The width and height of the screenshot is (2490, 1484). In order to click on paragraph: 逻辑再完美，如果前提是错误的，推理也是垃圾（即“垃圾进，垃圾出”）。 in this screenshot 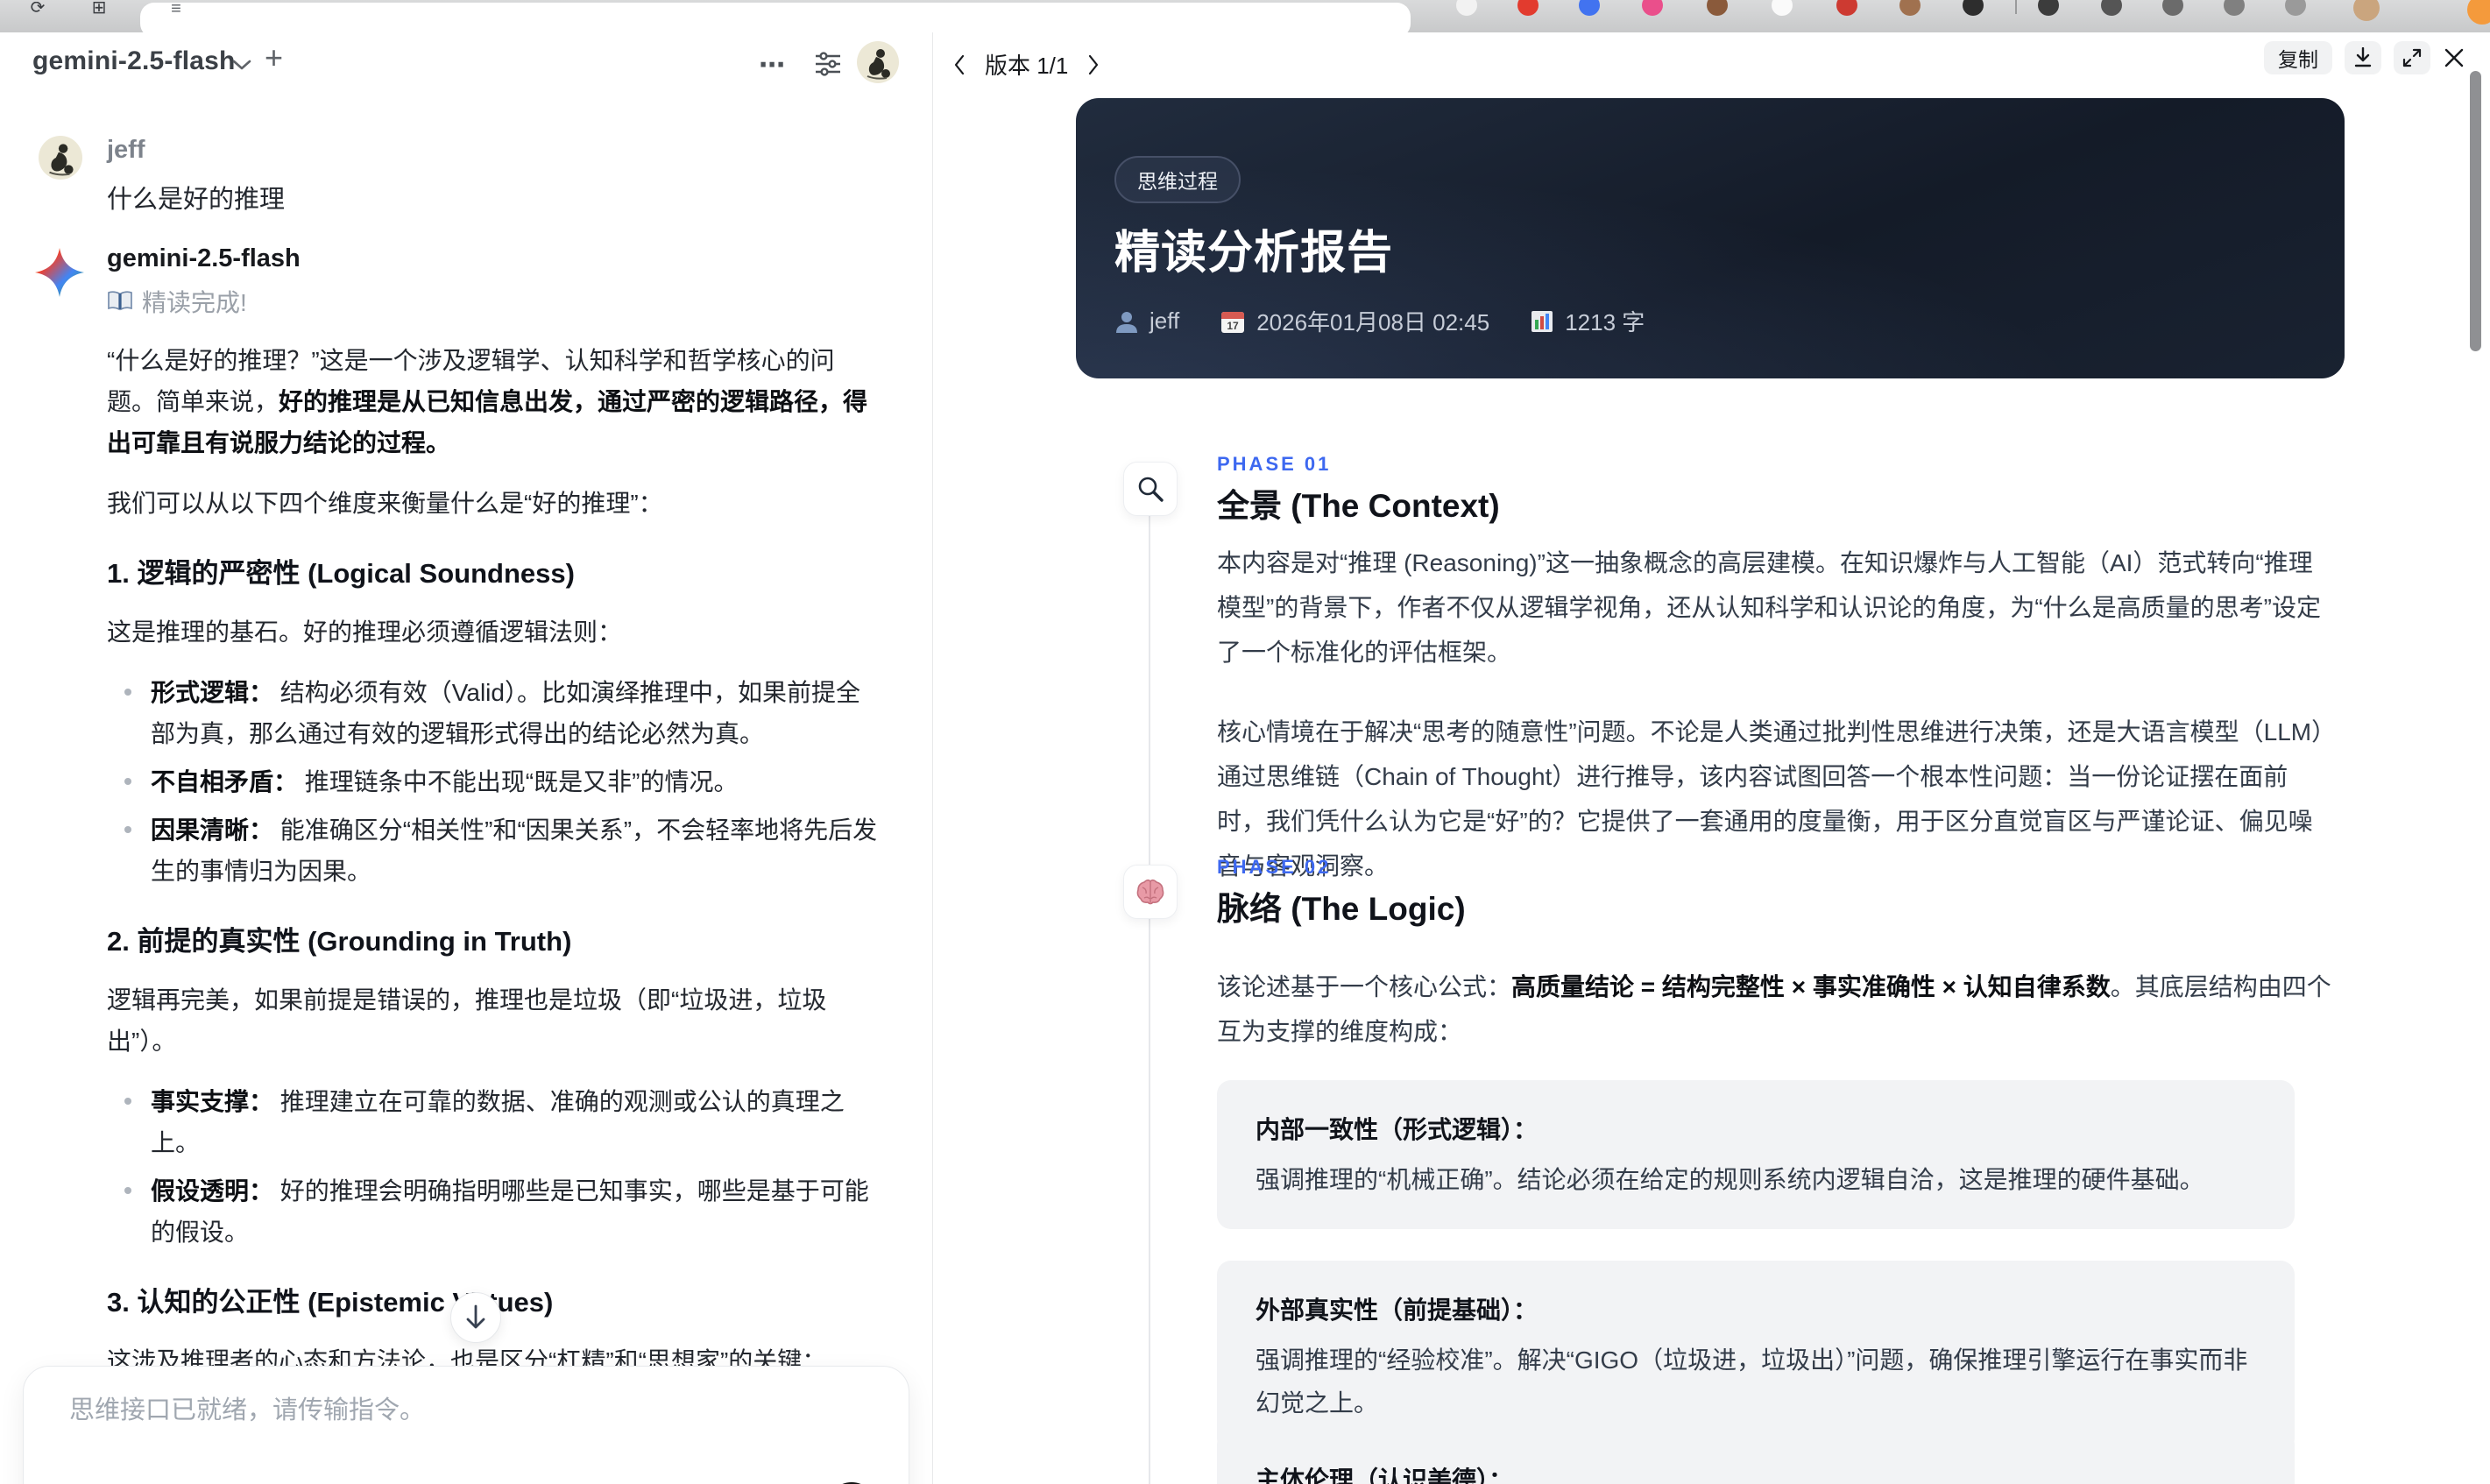, I will do `click(467, 1021)`.